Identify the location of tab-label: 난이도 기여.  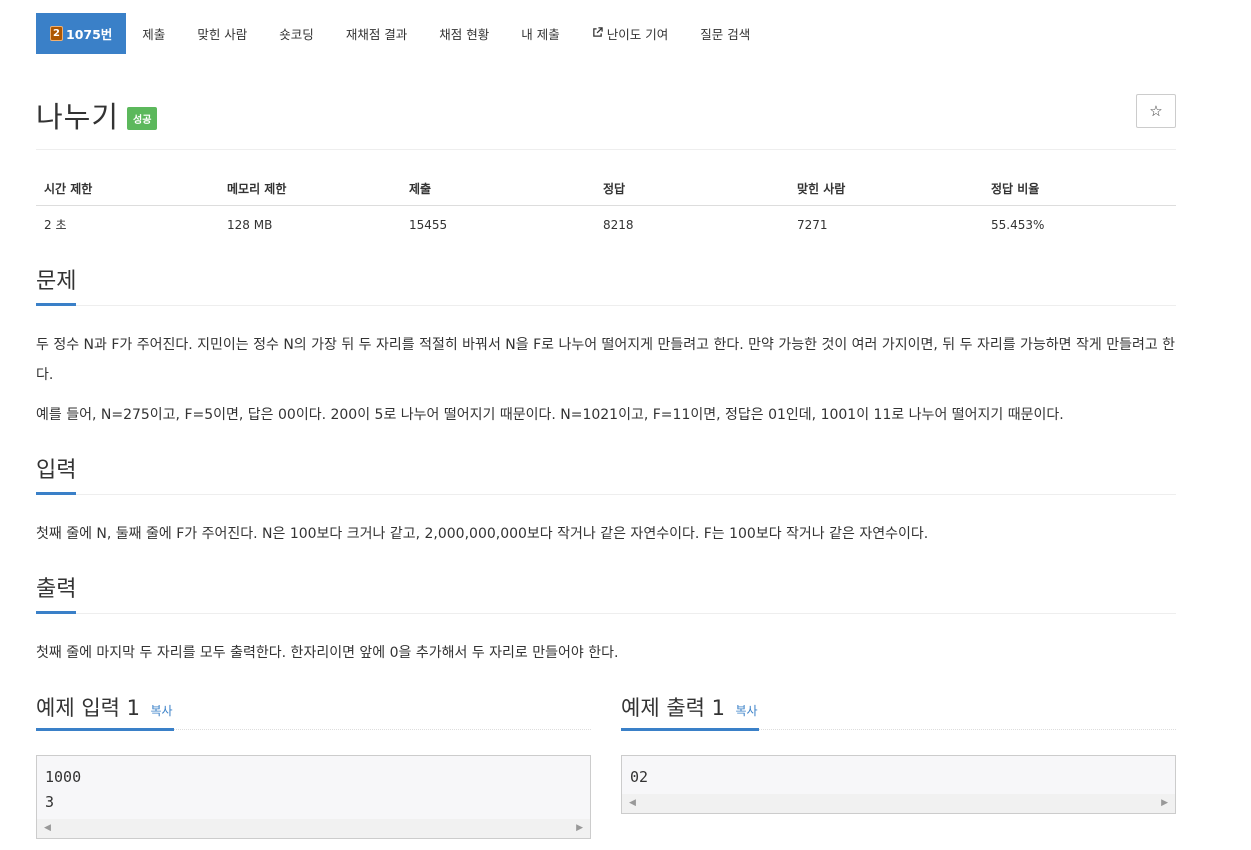
(637, 34).